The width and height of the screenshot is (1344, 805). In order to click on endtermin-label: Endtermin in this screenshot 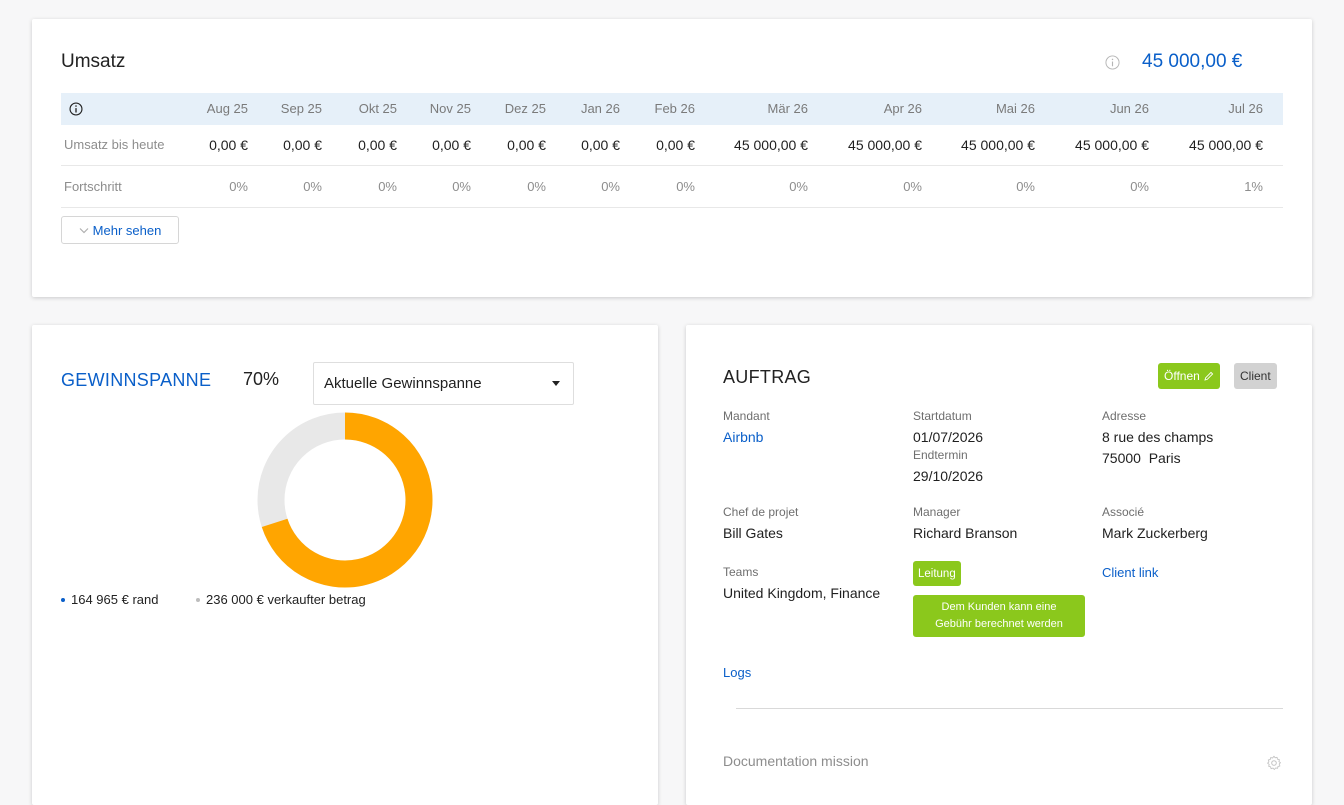, I will do `click(940, 455)`.